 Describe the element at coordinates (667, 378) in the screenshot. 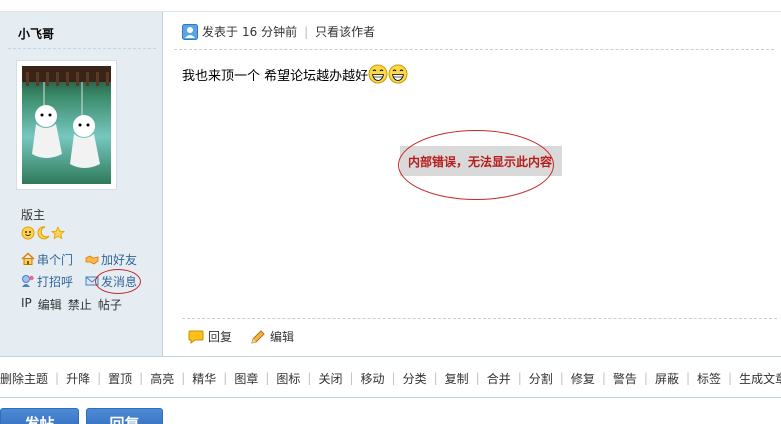

I see `mod-action-label: 屏蔽` at that location.